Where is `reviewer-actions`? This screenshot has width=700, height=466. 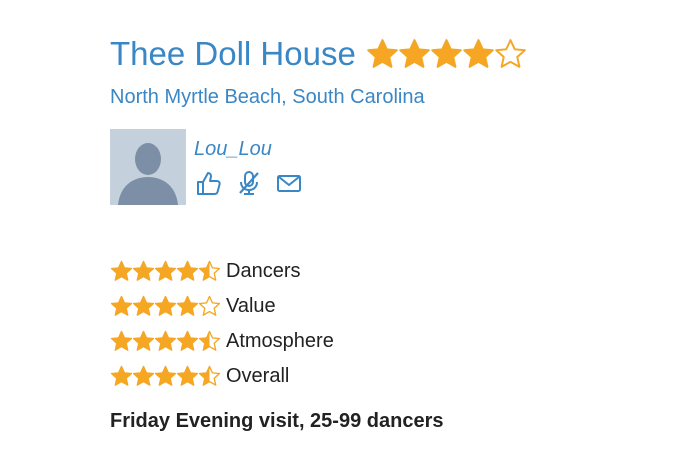
reviewer-actions is located at coordinates (254, 183).